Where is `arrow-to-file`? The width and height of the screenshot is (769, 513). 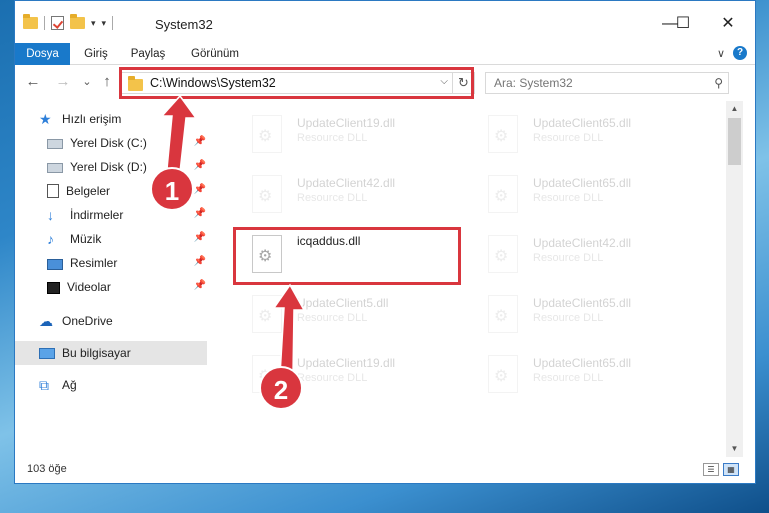
arrow-to-file is located at coordinates (289, 329).